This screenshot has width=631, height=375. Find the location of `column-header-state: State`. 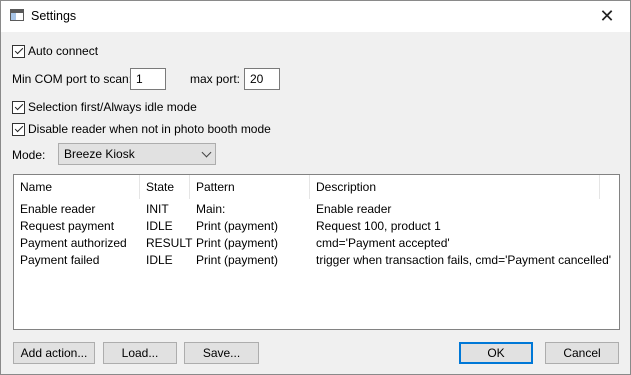

column-header-state: State is located at coordinates (165, 187).